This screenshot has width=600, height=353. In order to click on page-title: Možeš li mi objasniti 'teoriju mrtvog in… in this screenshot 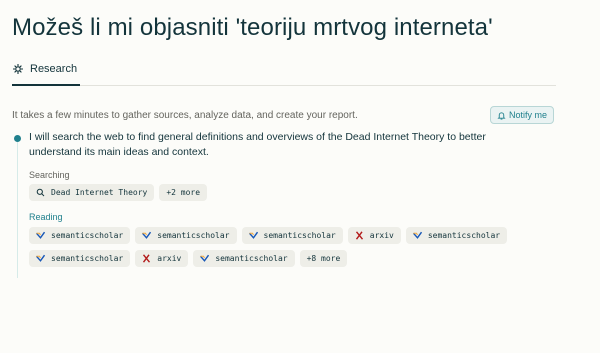, I will do `click(252, 27)`.